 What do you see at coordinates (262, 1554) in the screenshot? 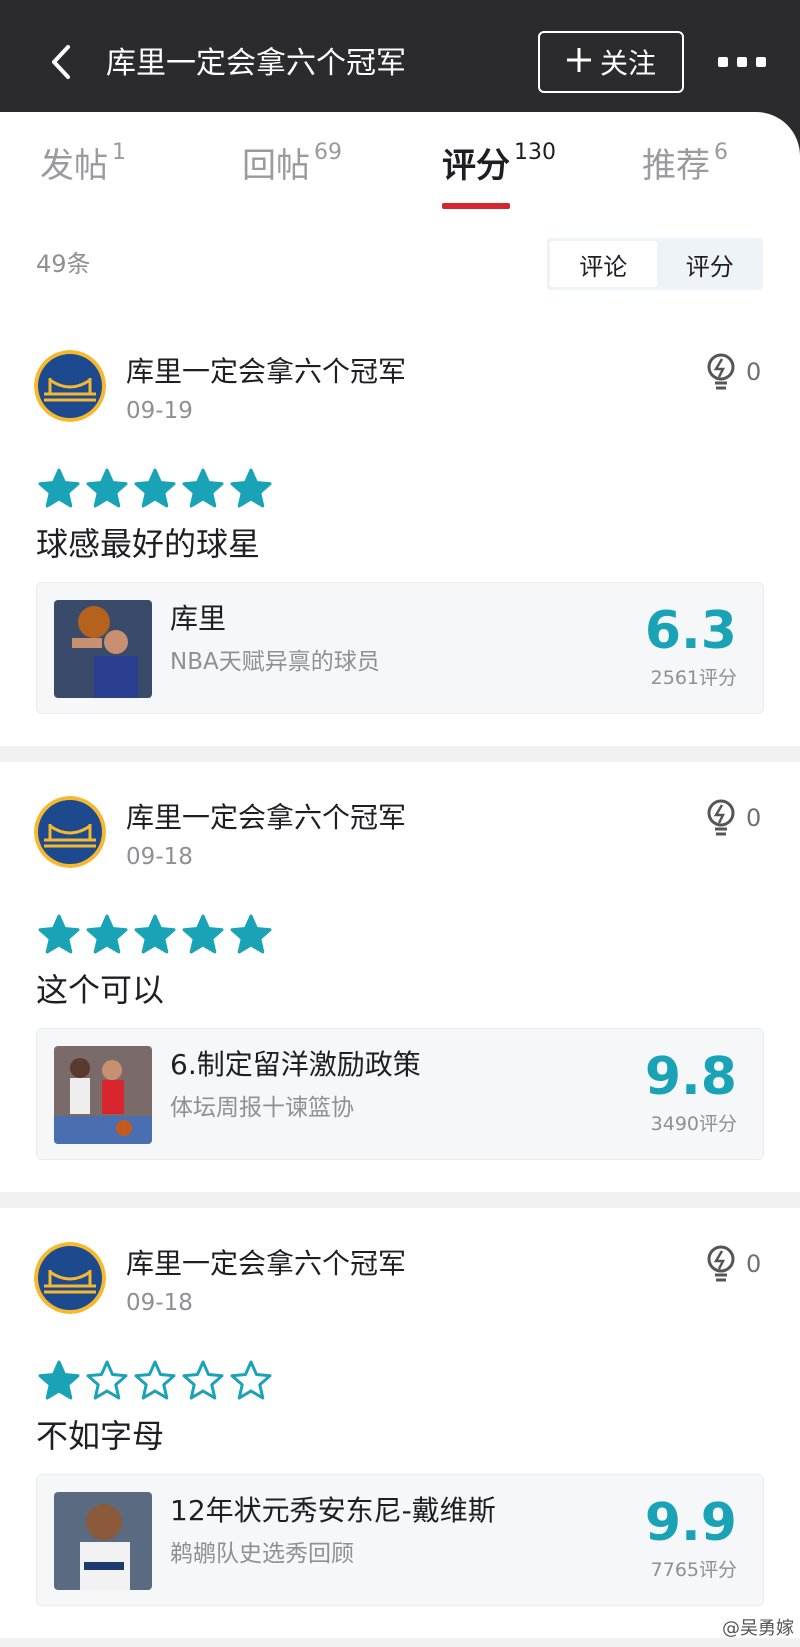
I see `card-subtitle: 鹈鹕队史选秀回顾` at bounding box center [262, 1554].